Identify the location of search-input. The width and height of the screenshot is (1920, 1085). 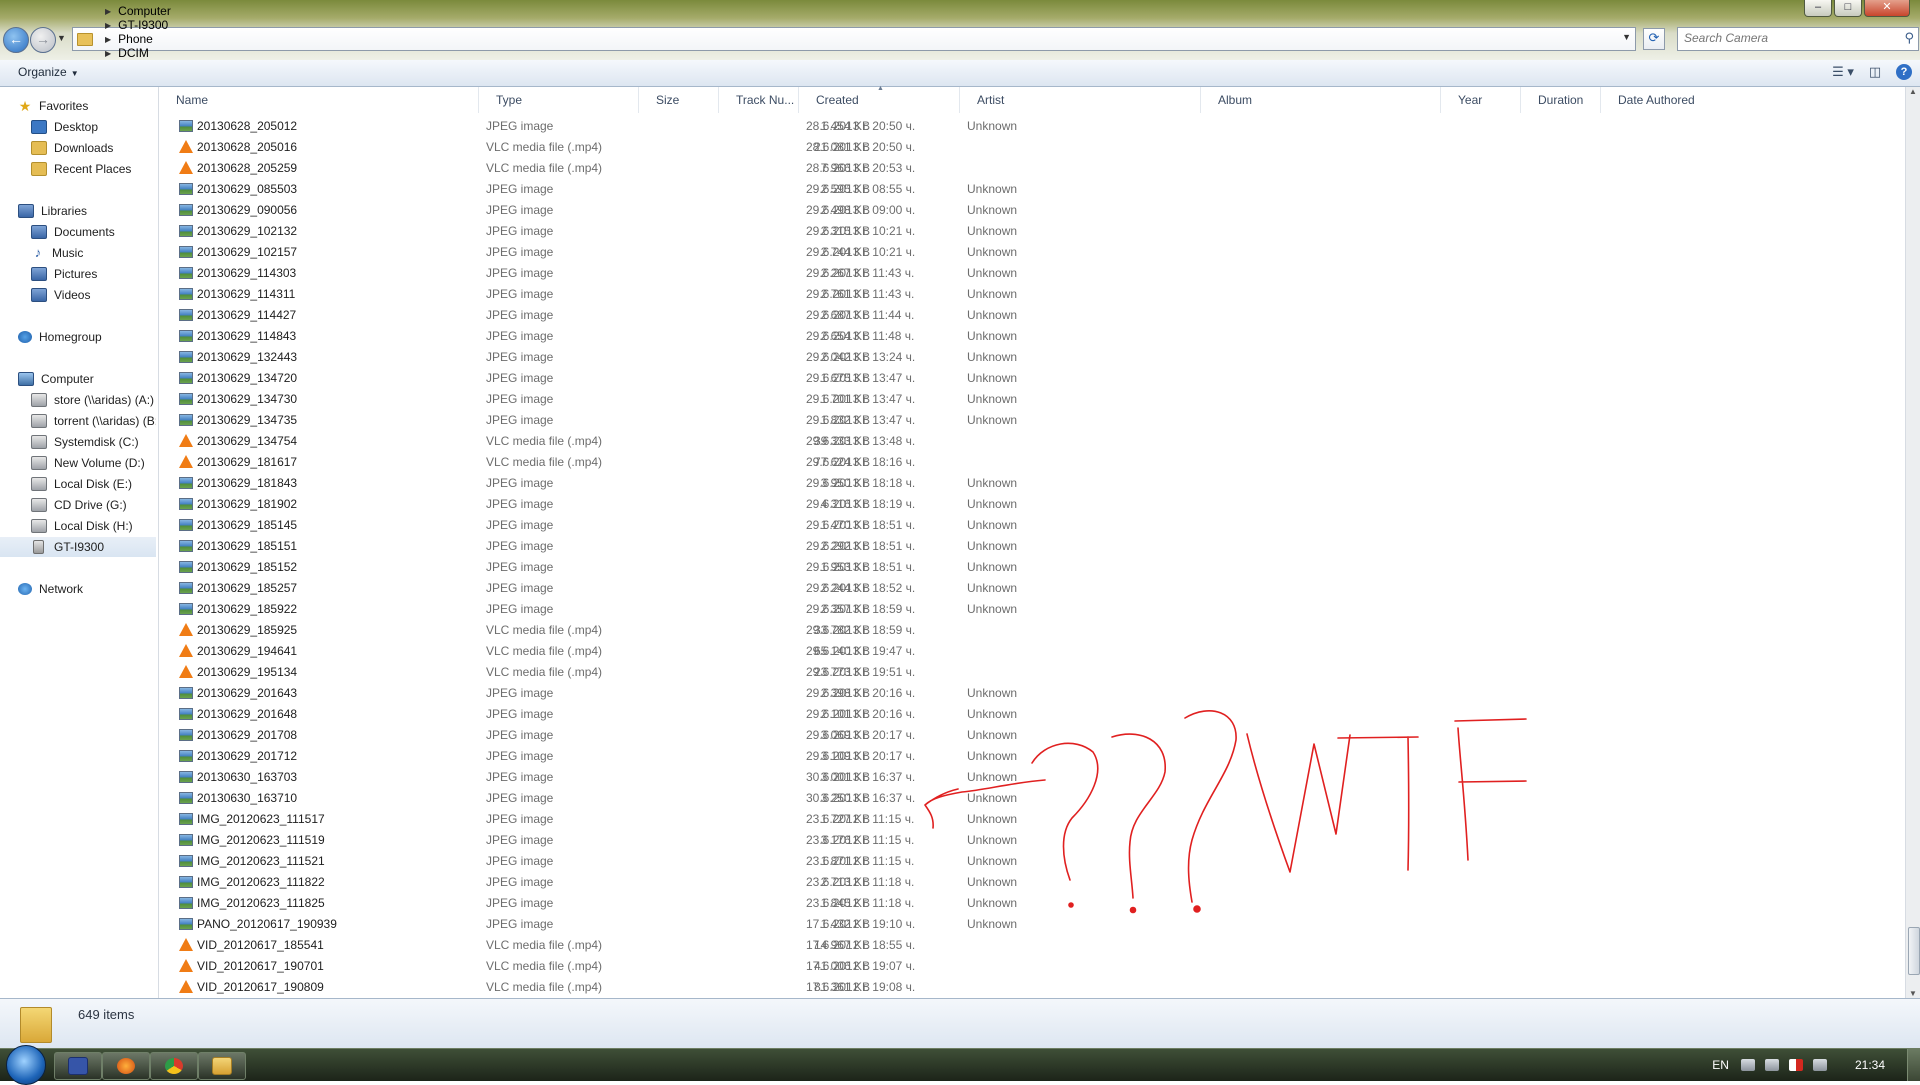
(1783, 38).